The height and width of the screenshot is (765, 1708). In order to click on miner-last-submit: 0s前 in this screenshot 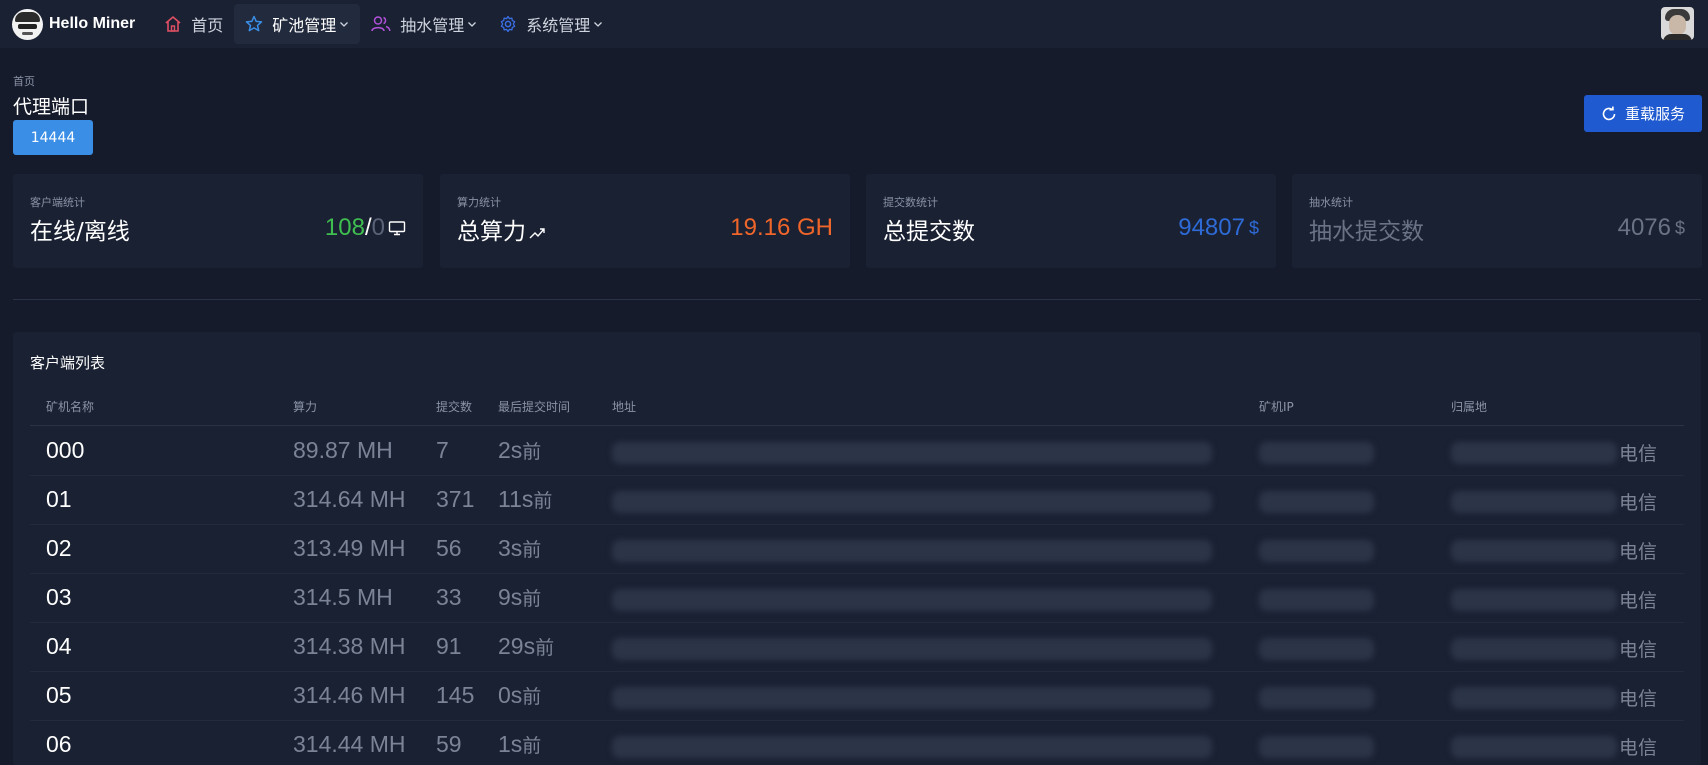, I will do `click(519, 695)`.